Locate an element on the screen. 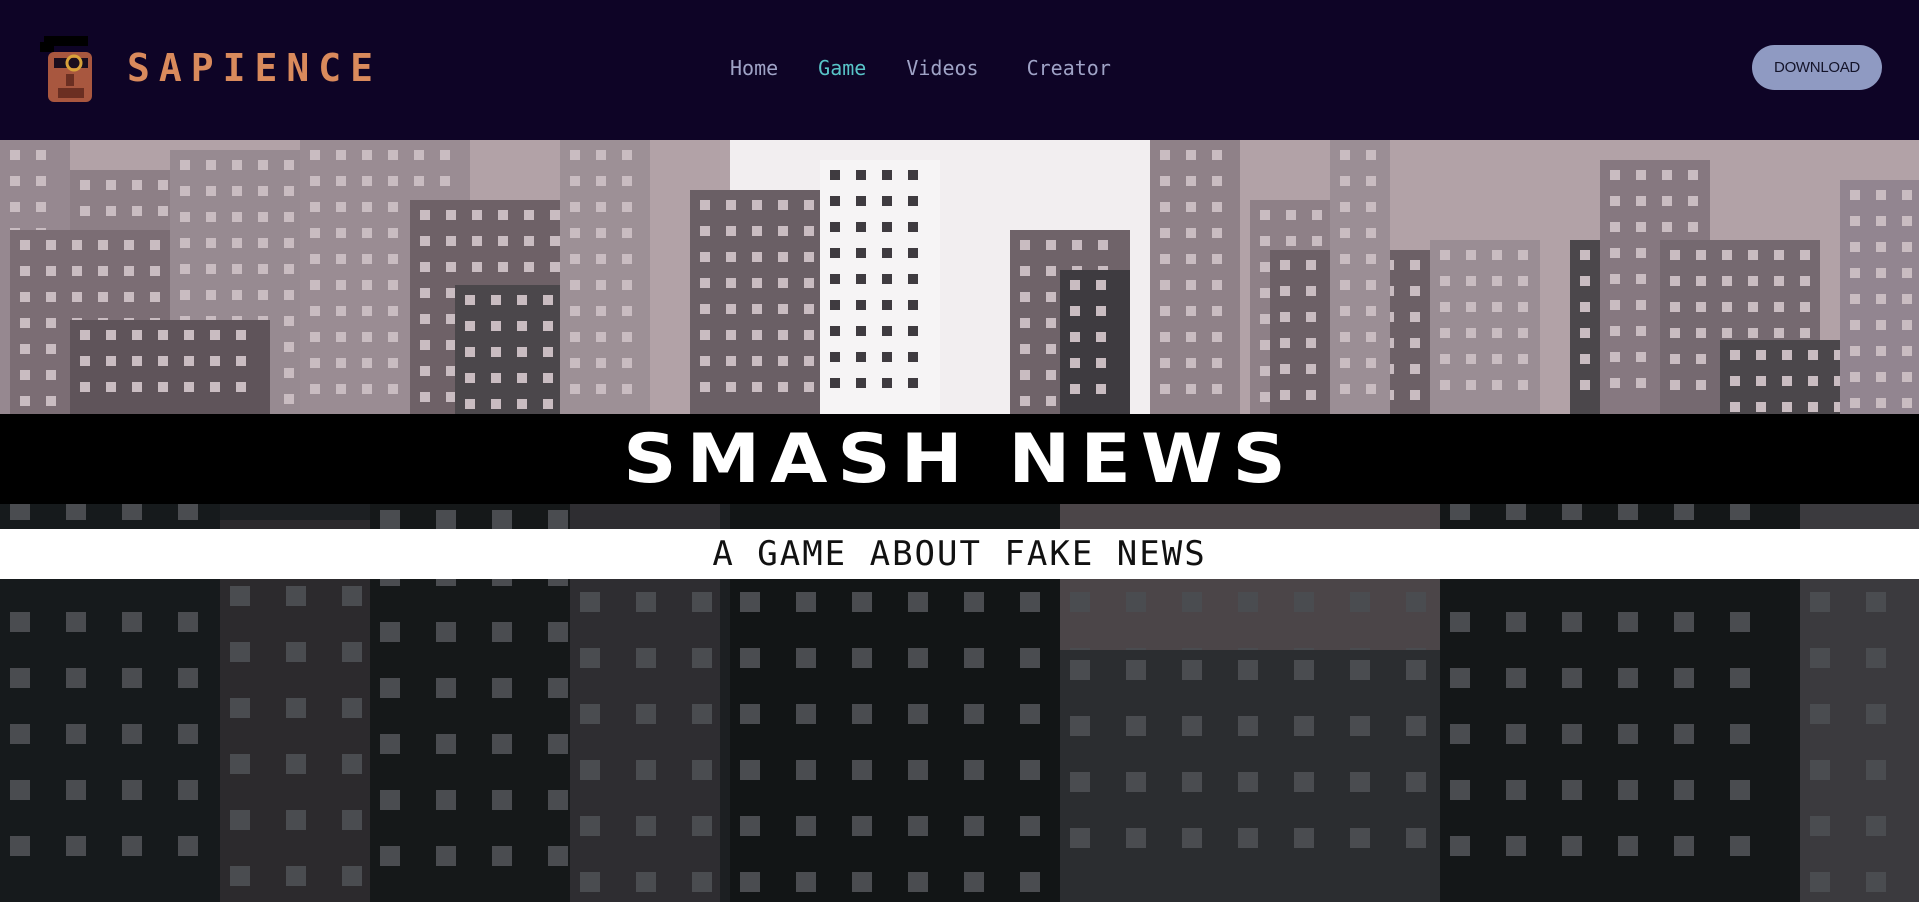 The height and width of the screenshot is (902, 1919). nav-link-home: Home is located at coordinates (754, 68).